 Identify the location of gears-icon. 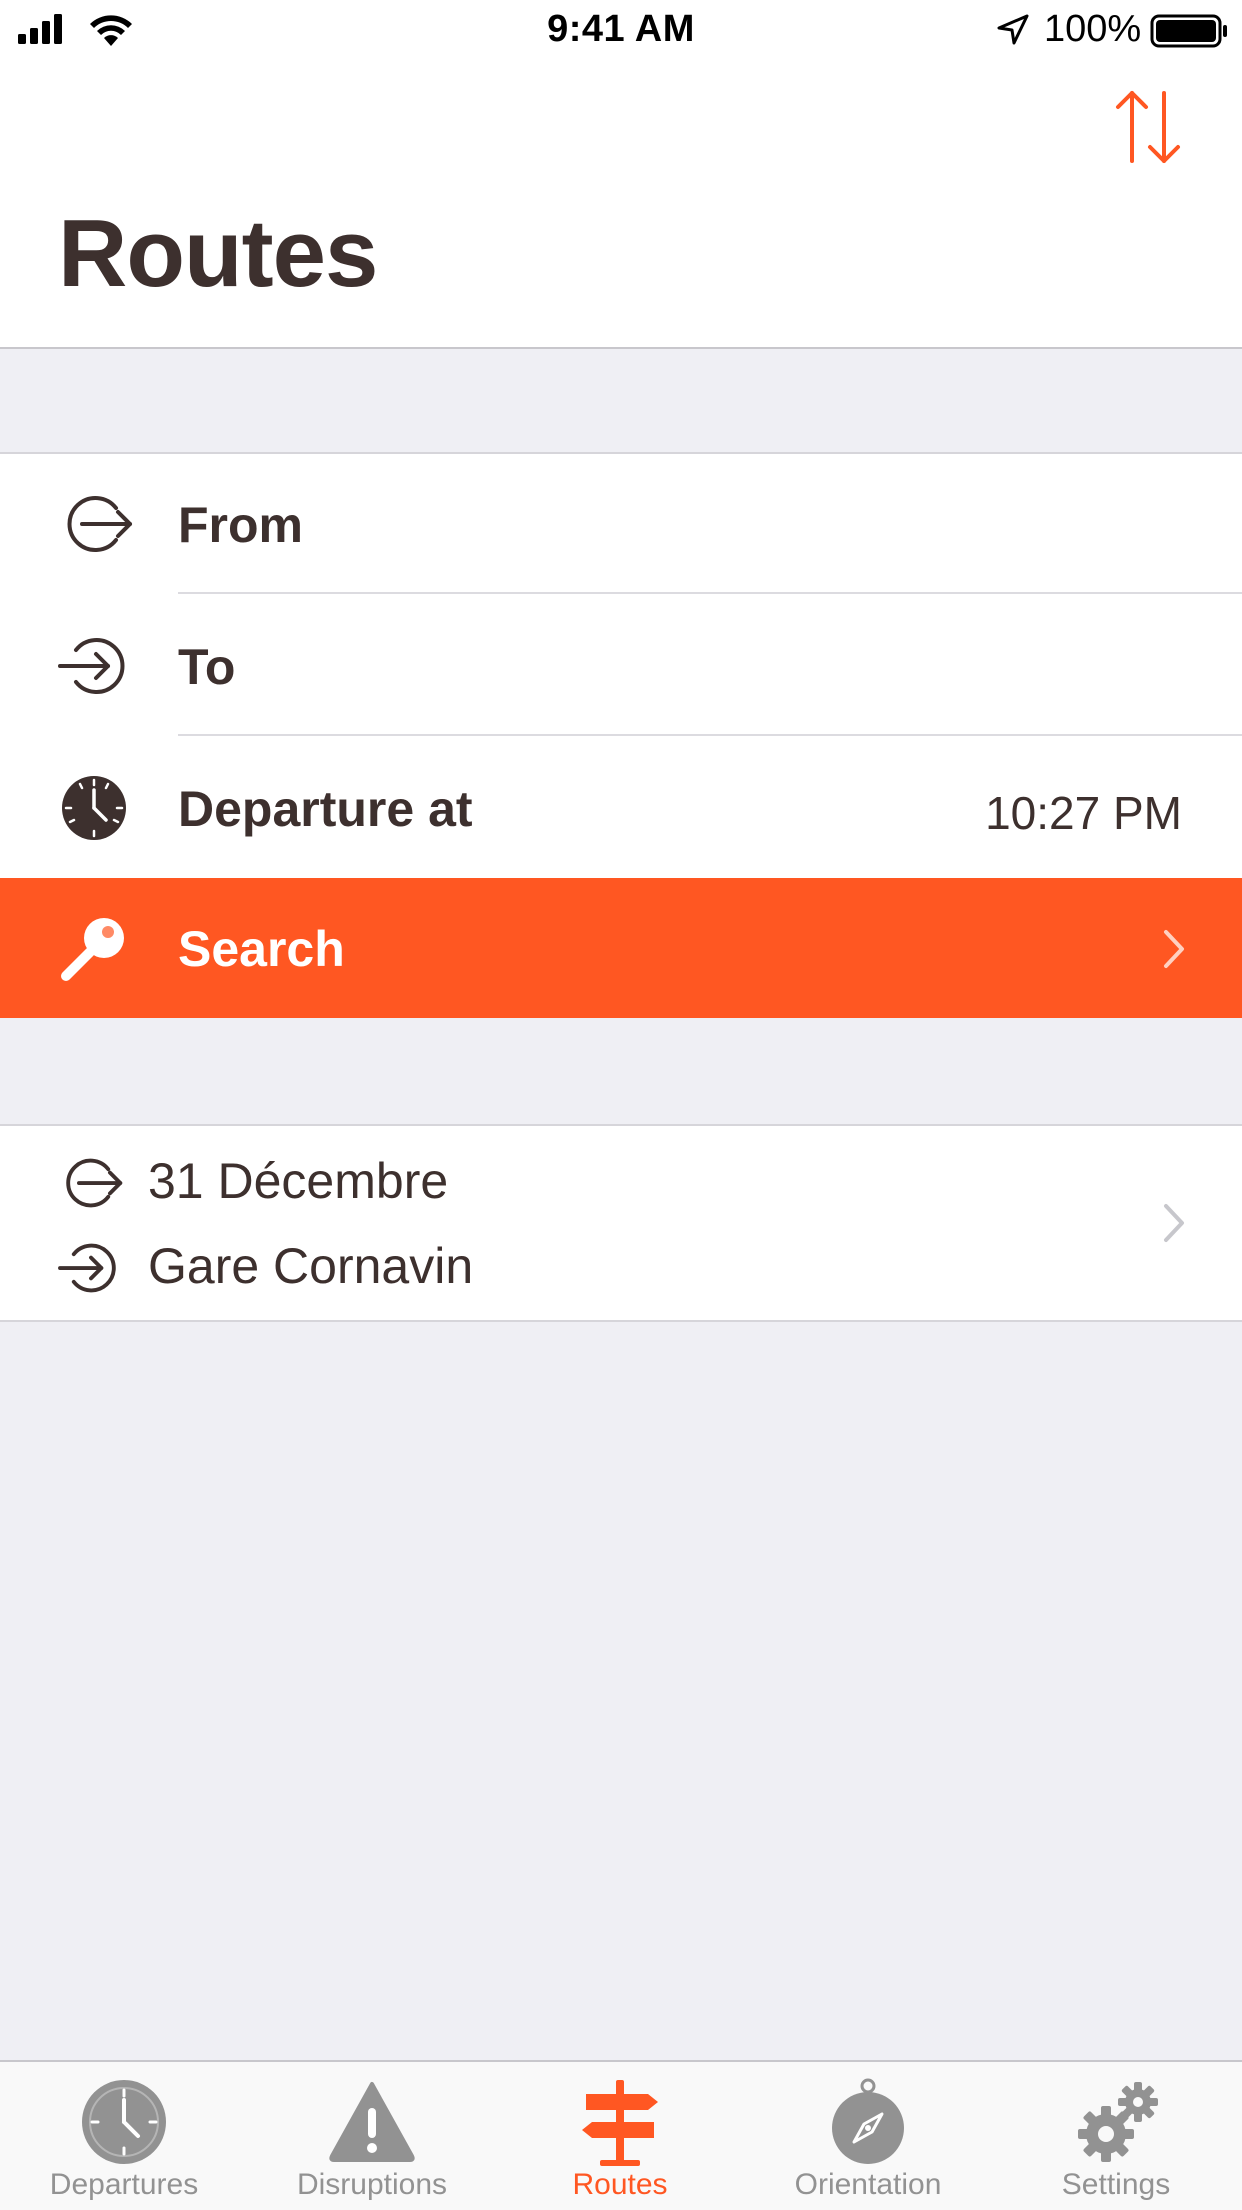
(1118, 2122).